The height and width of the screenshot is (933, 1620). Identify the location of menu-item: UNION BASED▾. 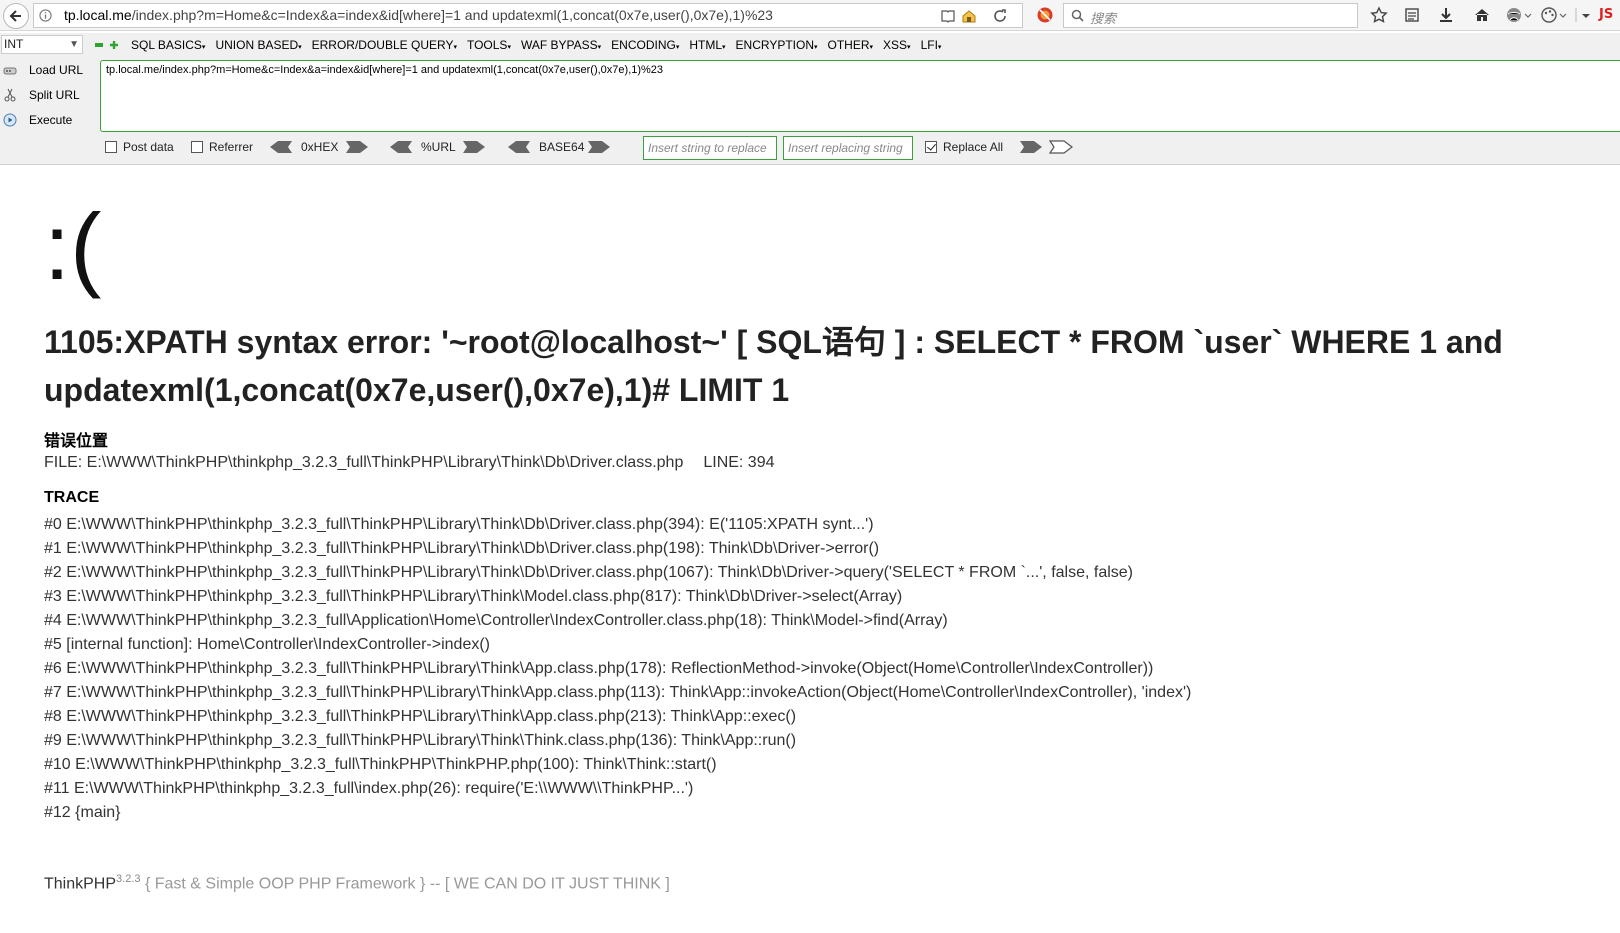
(258, 45).